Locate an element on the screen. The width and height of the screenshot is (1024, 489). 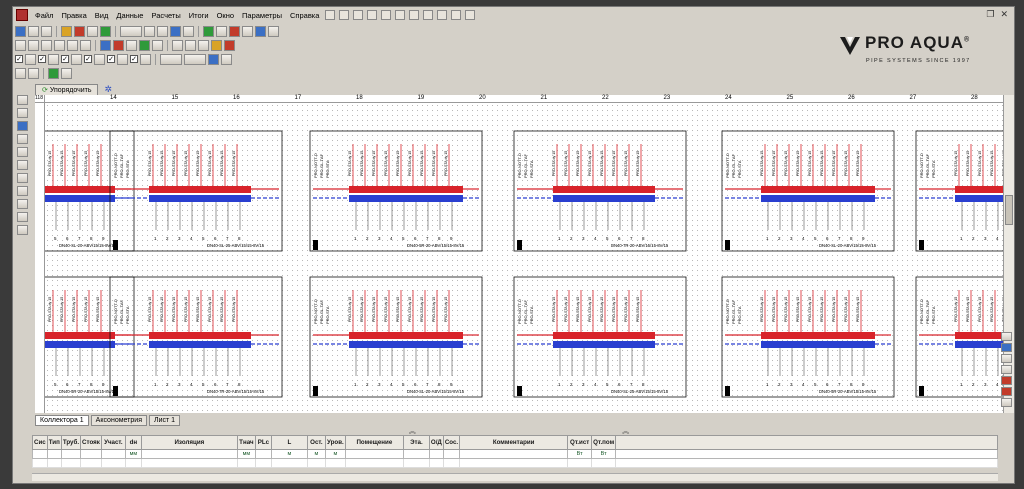
menu-help: Справка is located at coordinates (304, 15).